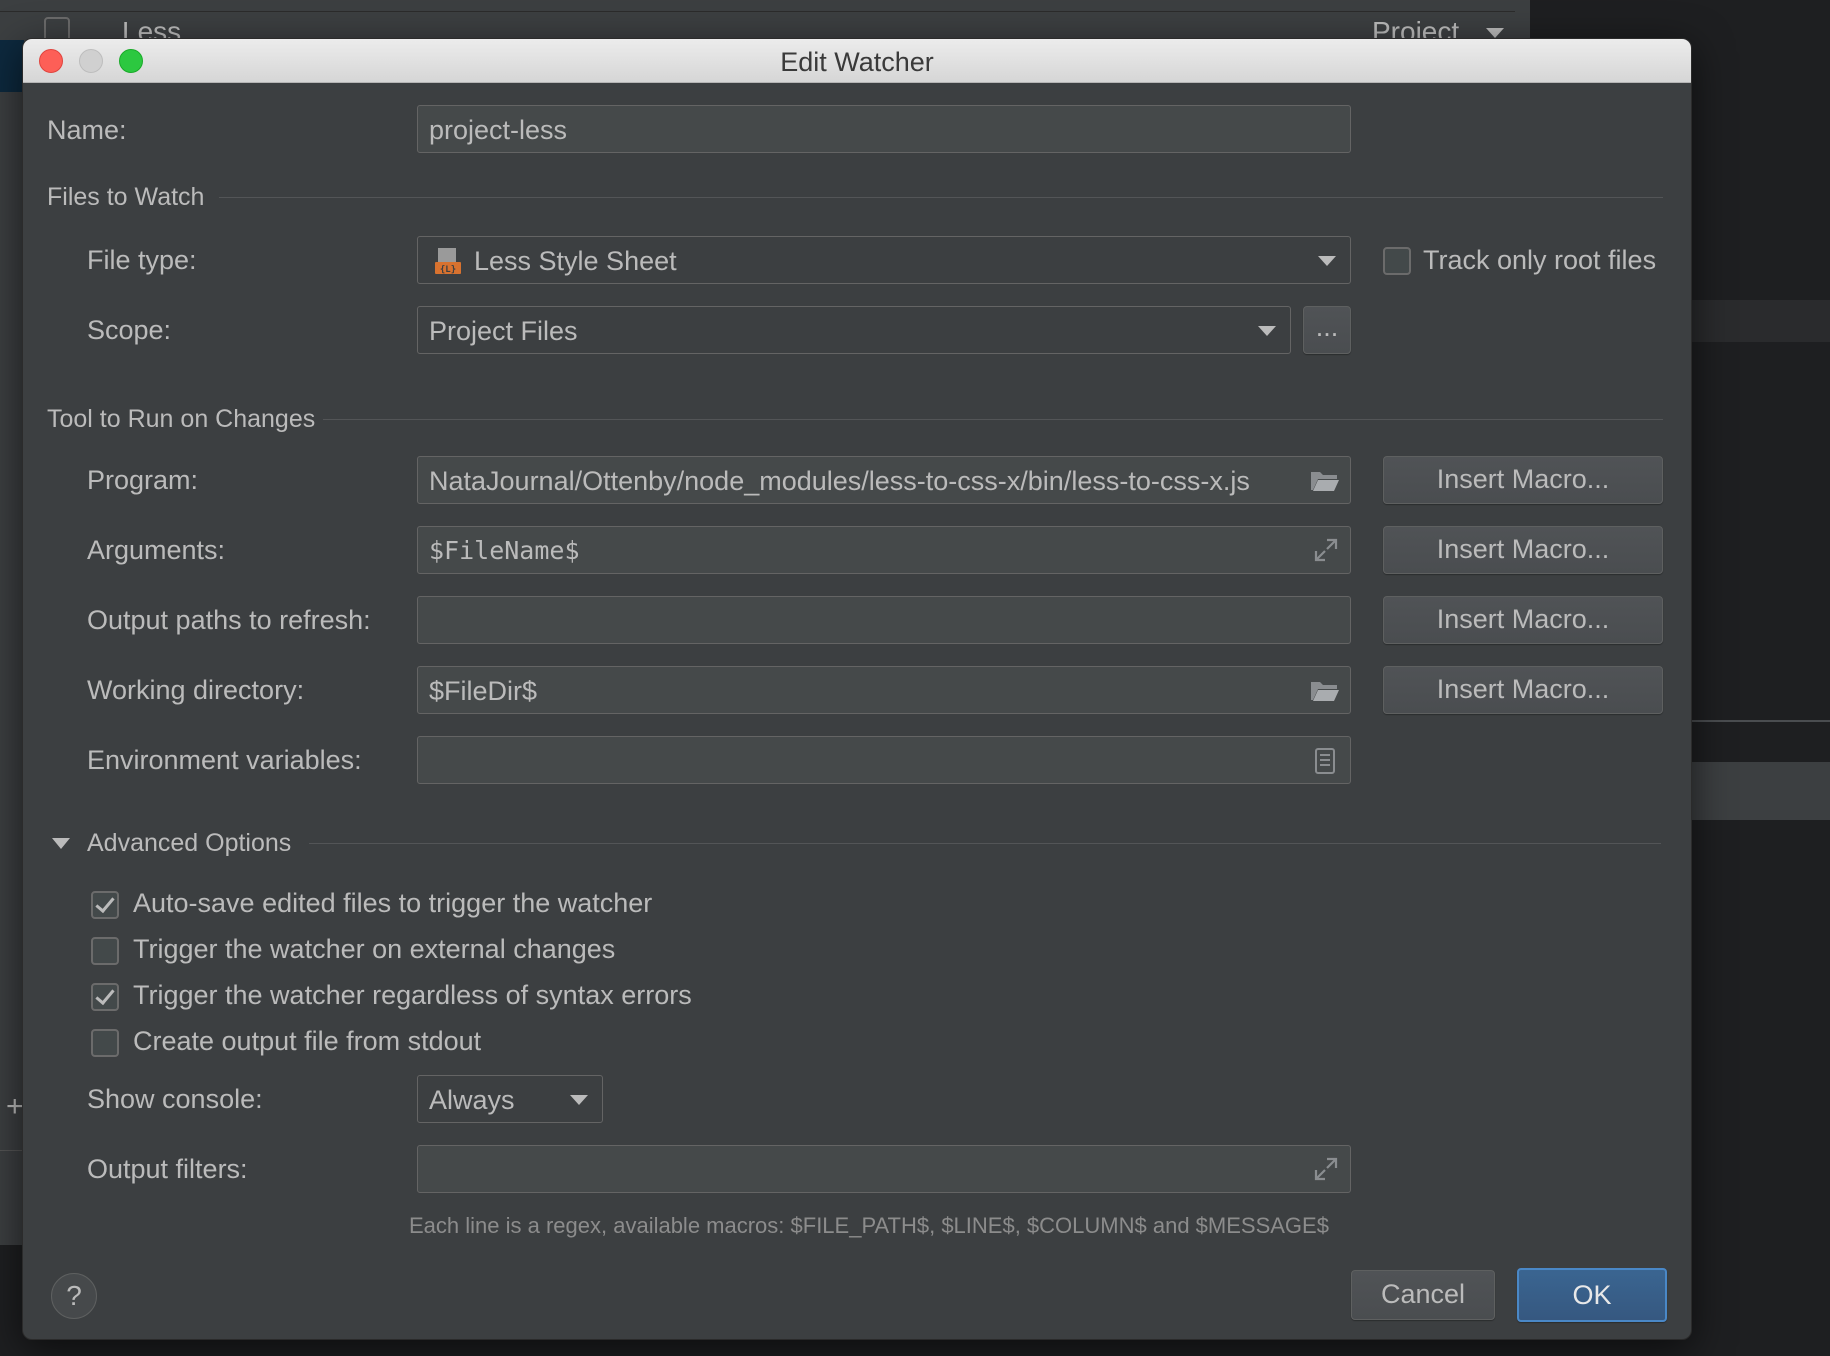  Describe the element at coordinates (1397, 261) in the screenshot. I see `track-root-checkbox` at that location.